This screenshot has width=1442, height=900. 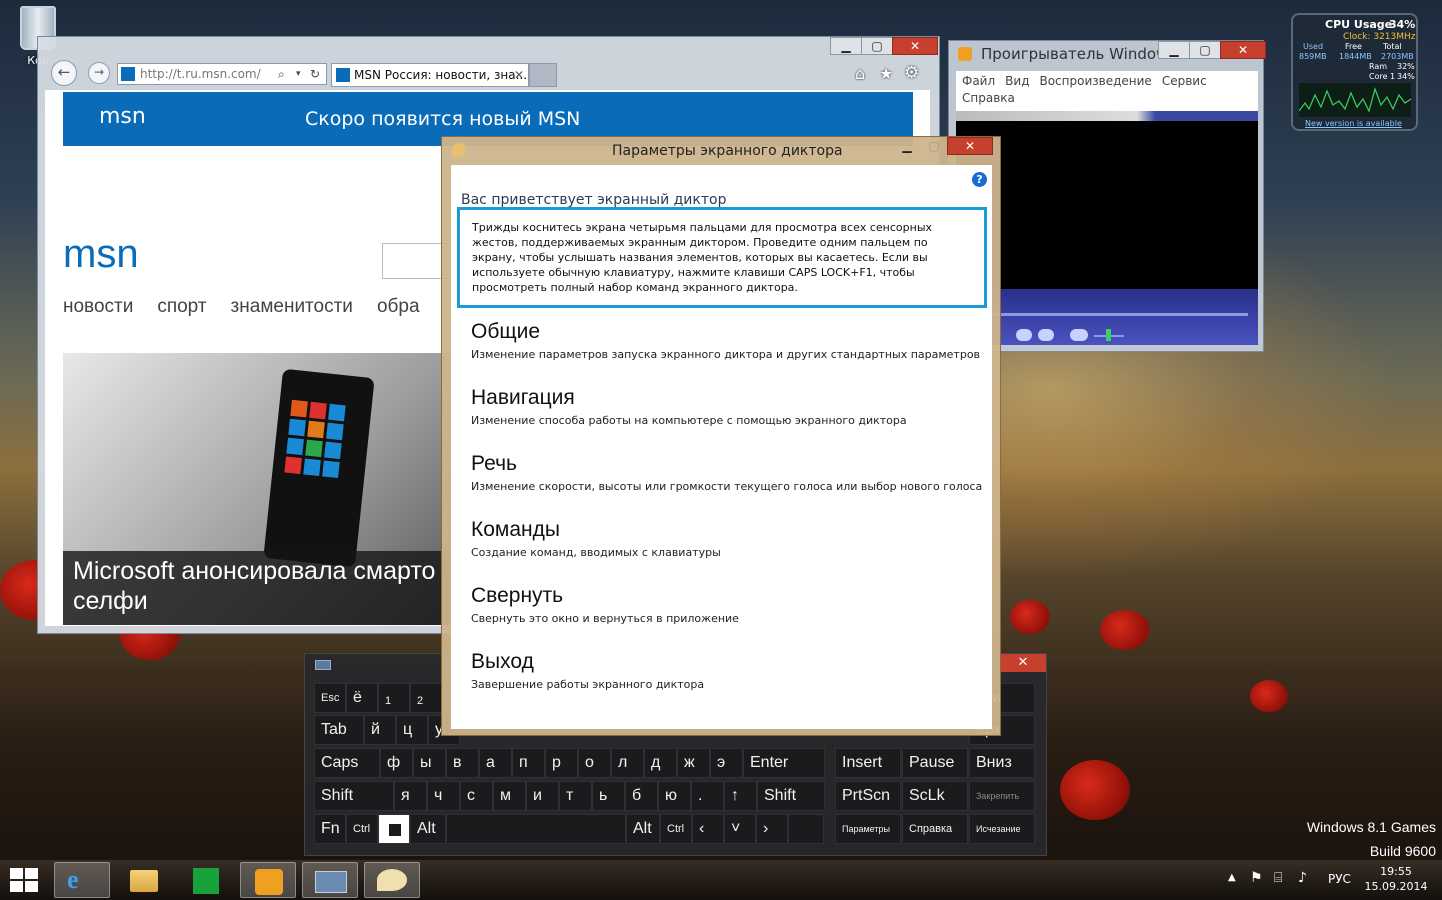 What do you see at coordinates (1107, 205) in the screenshot?
I see `video-area` at bounding box center [1107, 205].